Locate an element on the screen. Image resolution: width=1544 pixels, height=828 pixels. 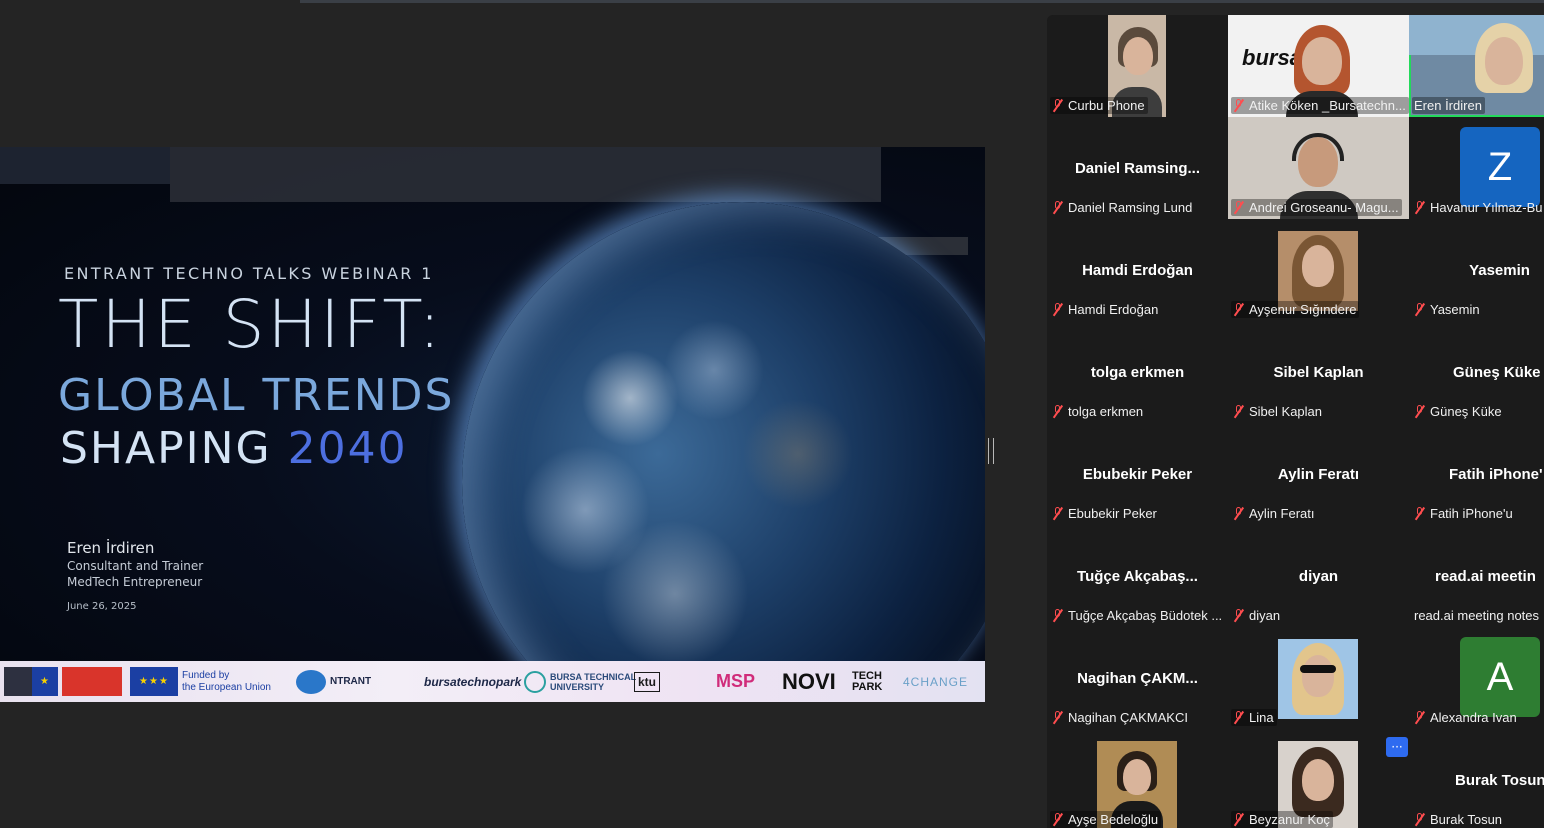
participant-name-label: Ebubekir Peker is located at coordinates (1105, 513).